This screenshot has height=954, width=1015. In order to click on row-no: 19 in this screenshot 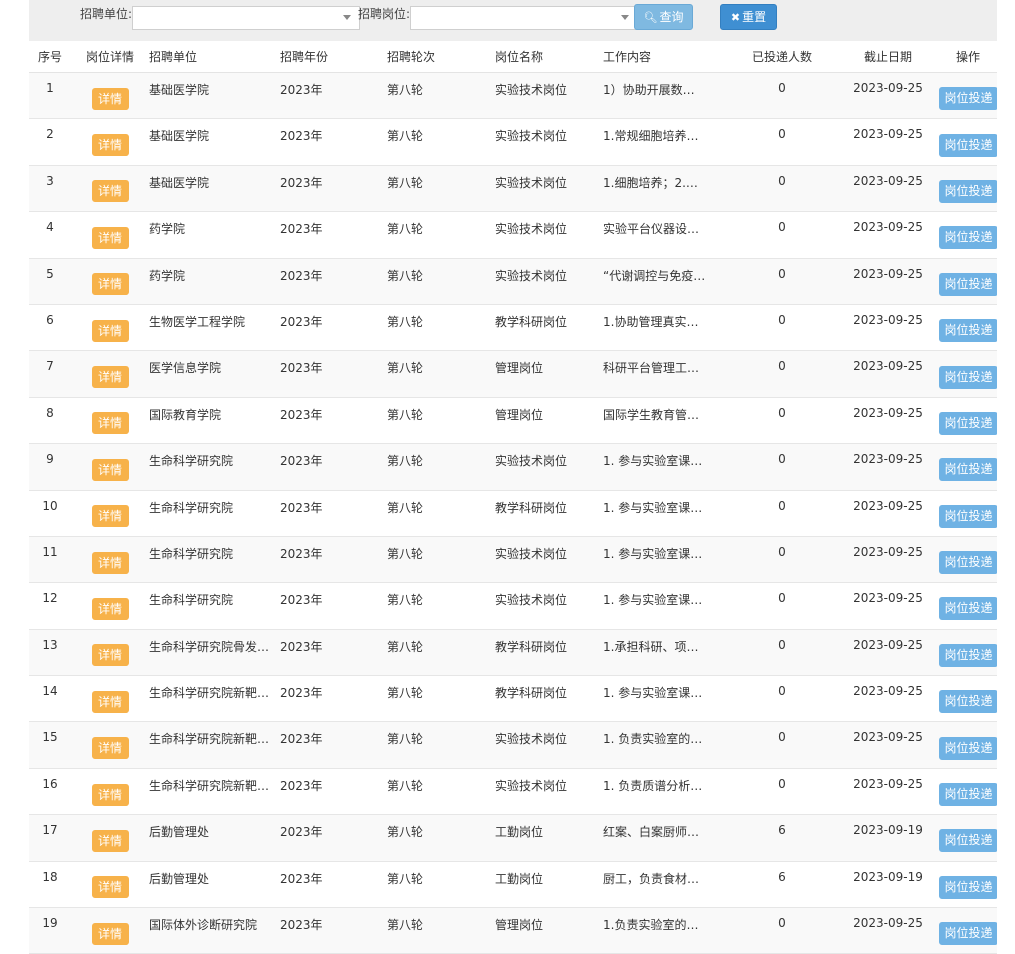, I will do `click(50, 930)`.